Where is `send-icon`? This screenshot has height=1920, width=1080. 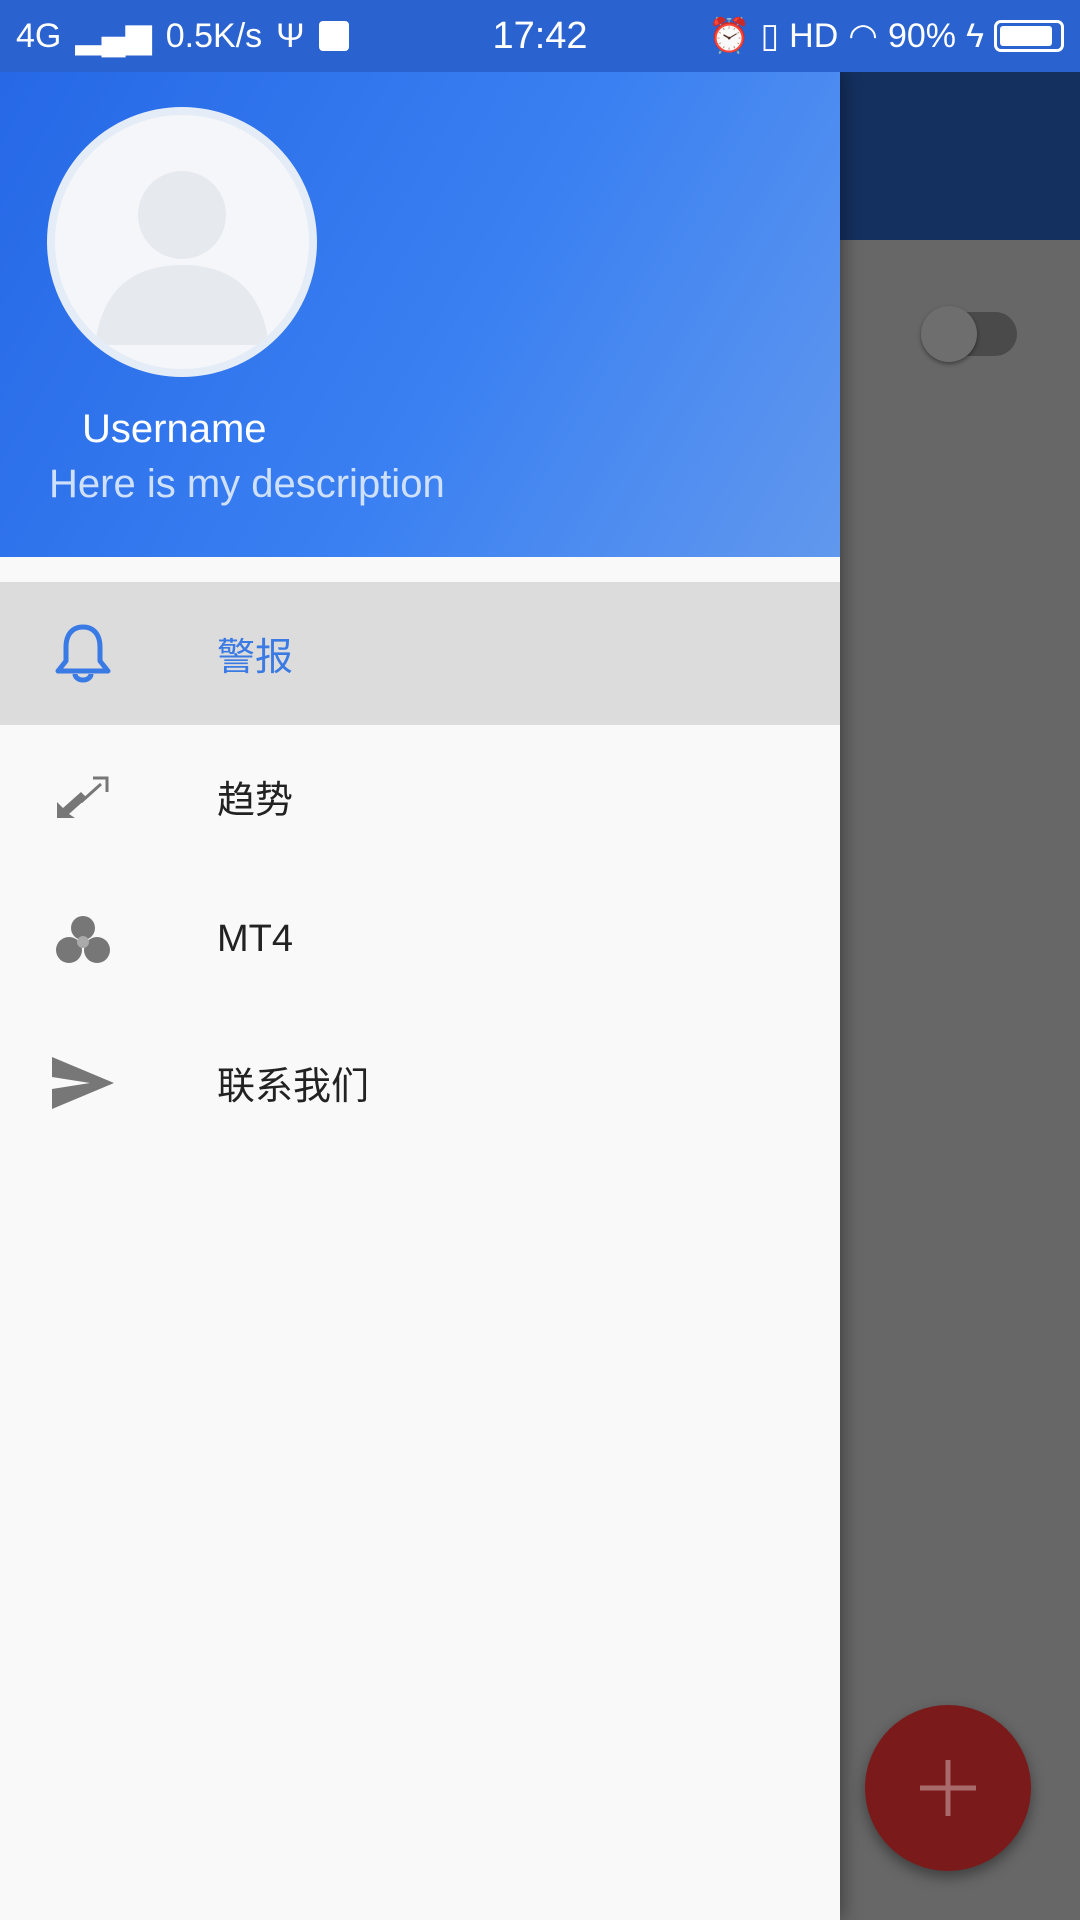
send-icon is located at coordinates (83, 1083).